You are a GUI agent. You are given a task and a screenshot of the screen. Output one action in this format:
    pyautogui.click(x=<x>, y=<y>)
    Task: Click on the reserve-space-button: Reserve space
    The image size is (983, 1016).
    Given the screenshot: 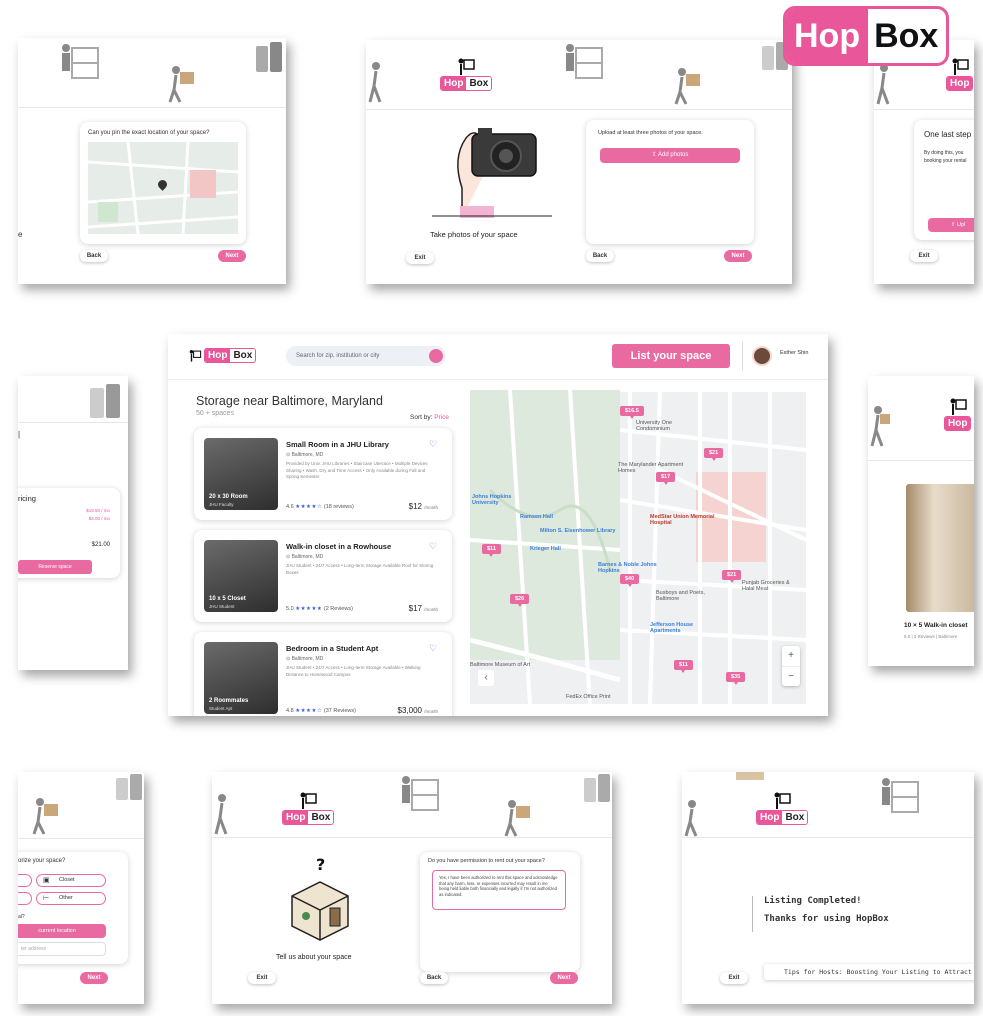 What is the action you would take?
    pyautogui.click(x=55, y=567)
    